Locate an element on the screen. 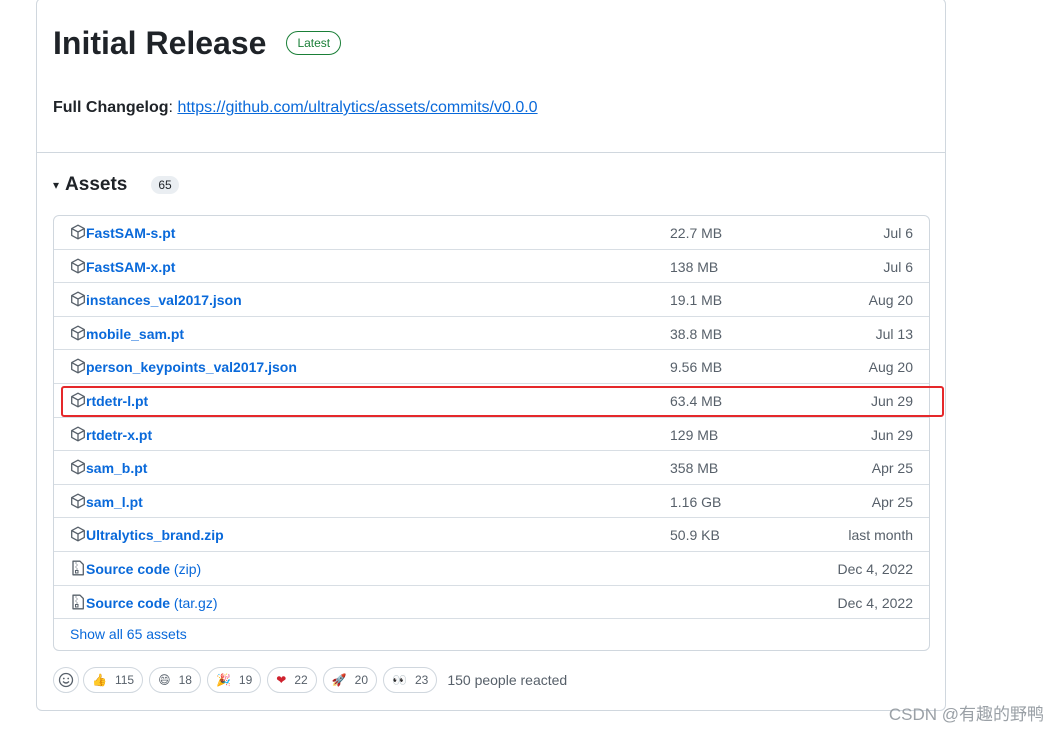 The image size is (1058, 729). asset-row: Ultralytics_brand.zip 50.9 KB last month is located at coordinates (491, 535).